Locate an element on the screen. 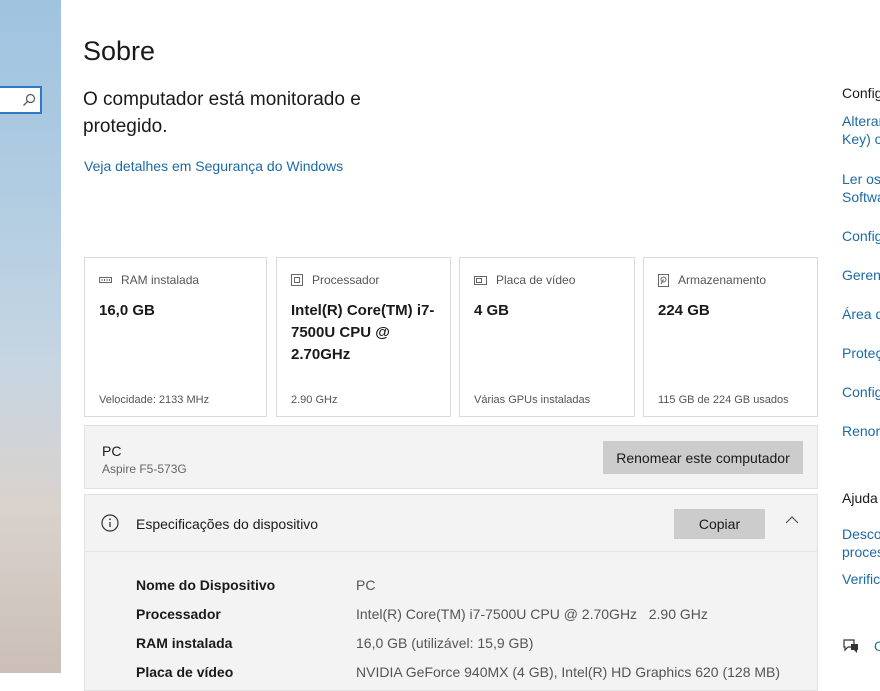 The height and width of the screenshot is (691, 880). device-specs-title: Especificações do dispositivo is located at coordinates (227, 524).